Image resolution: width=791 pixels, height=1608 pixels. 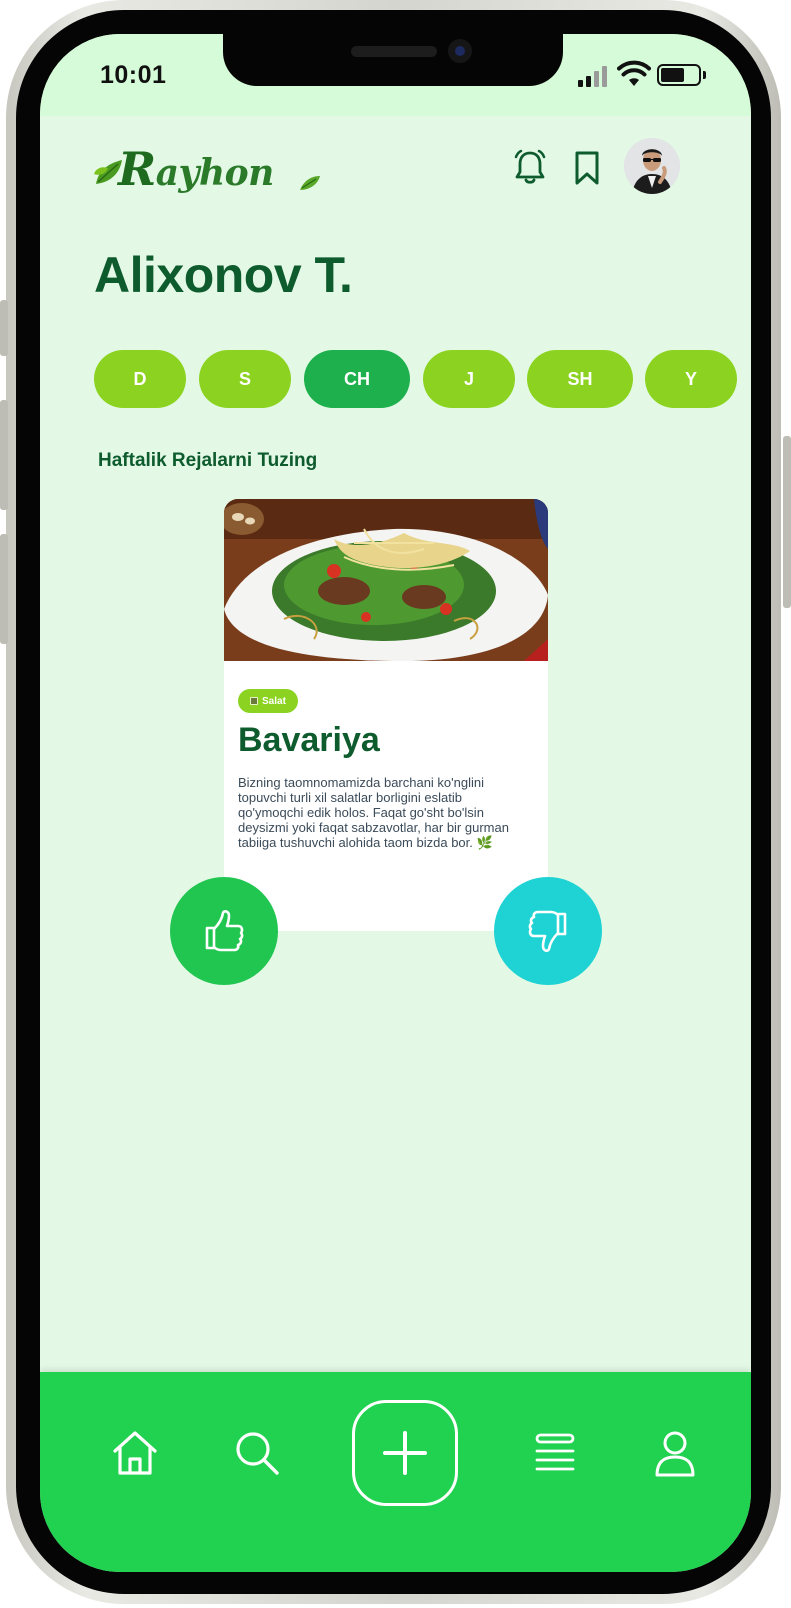 I want to click on nav-home, so click(x=135, y=1453).